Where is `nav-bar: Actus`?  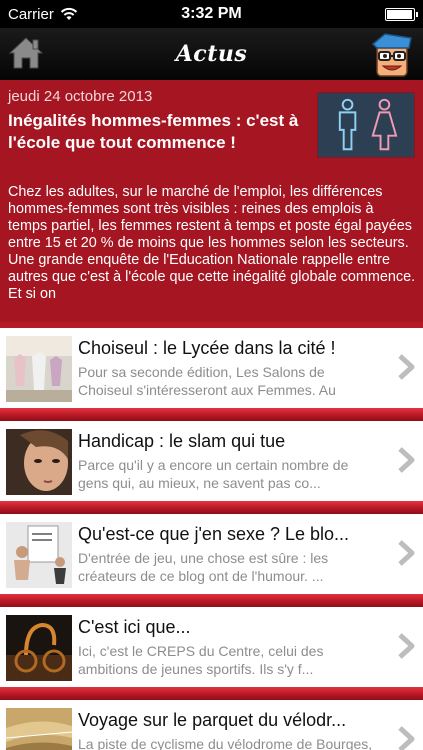 nav-bar: Actus is located at coordinates (211, 54).